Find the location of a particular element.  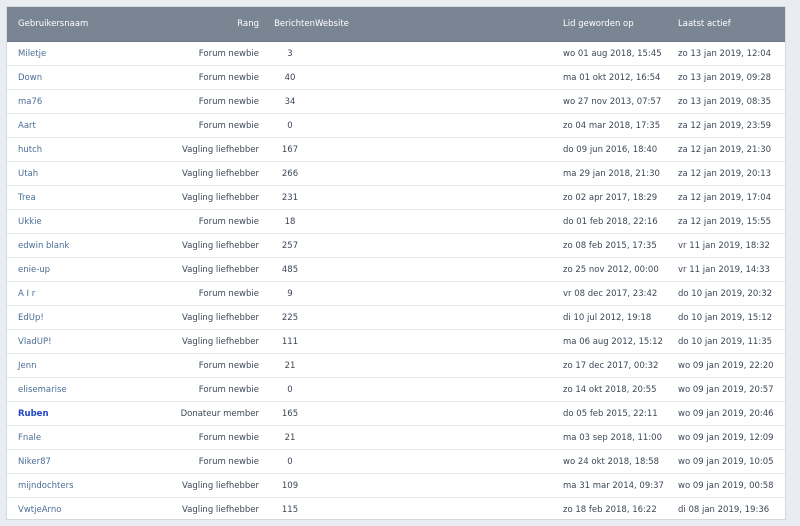

username-cell: Fnale is located at coordinates (77, 438).